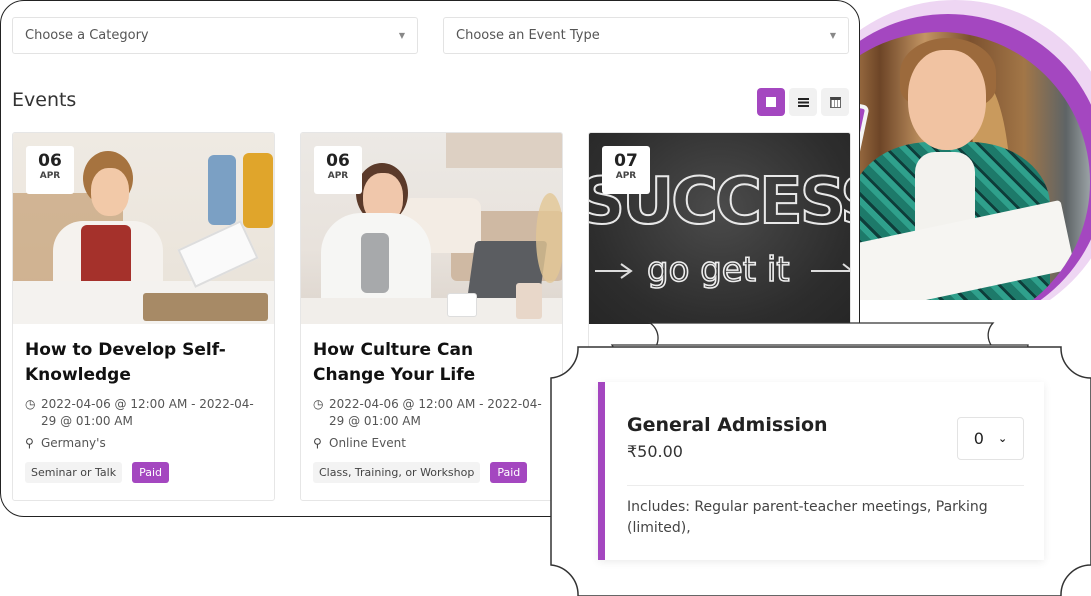 The image size is (1091, 596). I want to click on category-select: Choose a Category ▼, so click(215, 35).